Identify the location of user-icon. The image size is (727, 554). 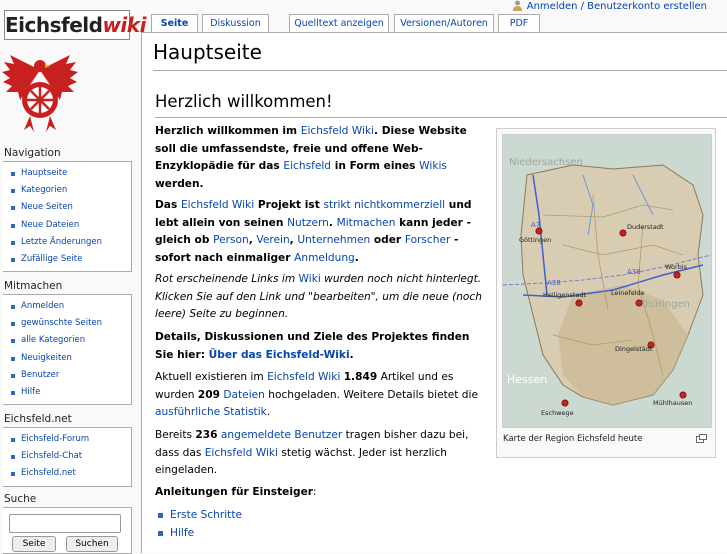
(517, 5).